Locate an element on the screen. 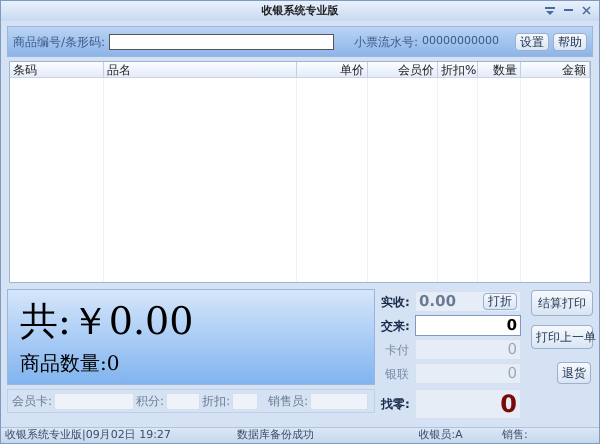 This screenshot has height=444, width=600. window-title: 收银系统专业版 is located at coordinates (300, 10).